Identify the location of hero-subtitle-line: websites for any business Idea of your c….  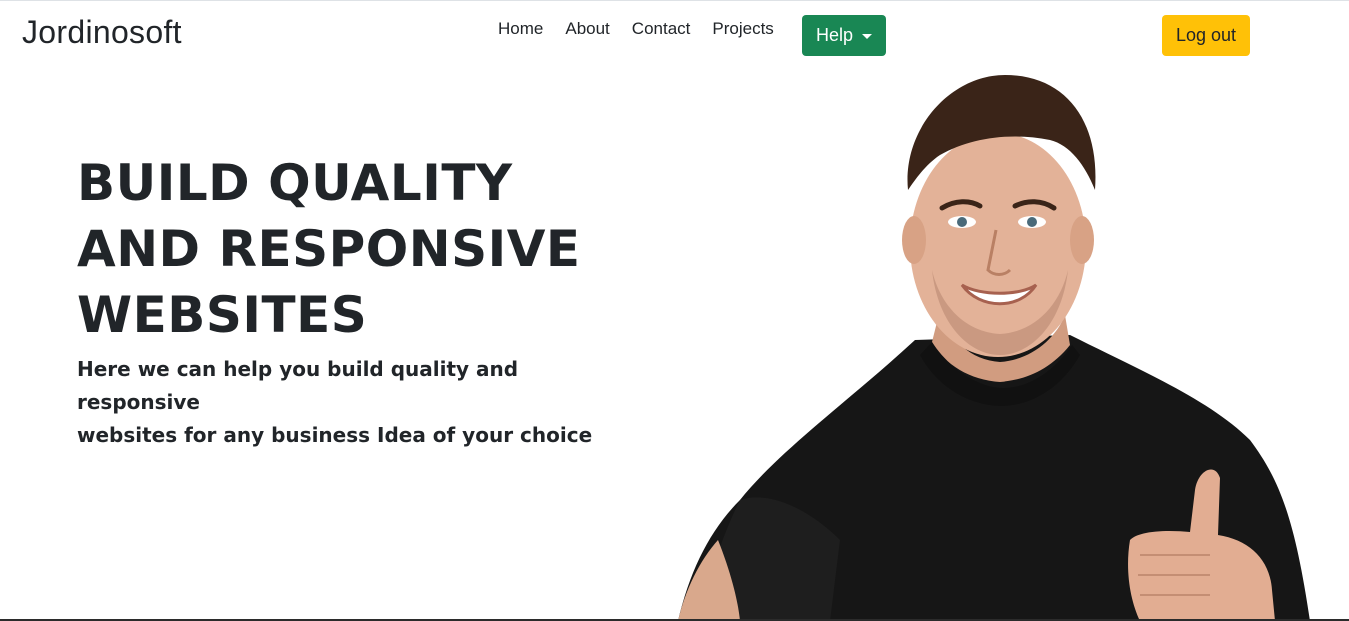
(335, 435).